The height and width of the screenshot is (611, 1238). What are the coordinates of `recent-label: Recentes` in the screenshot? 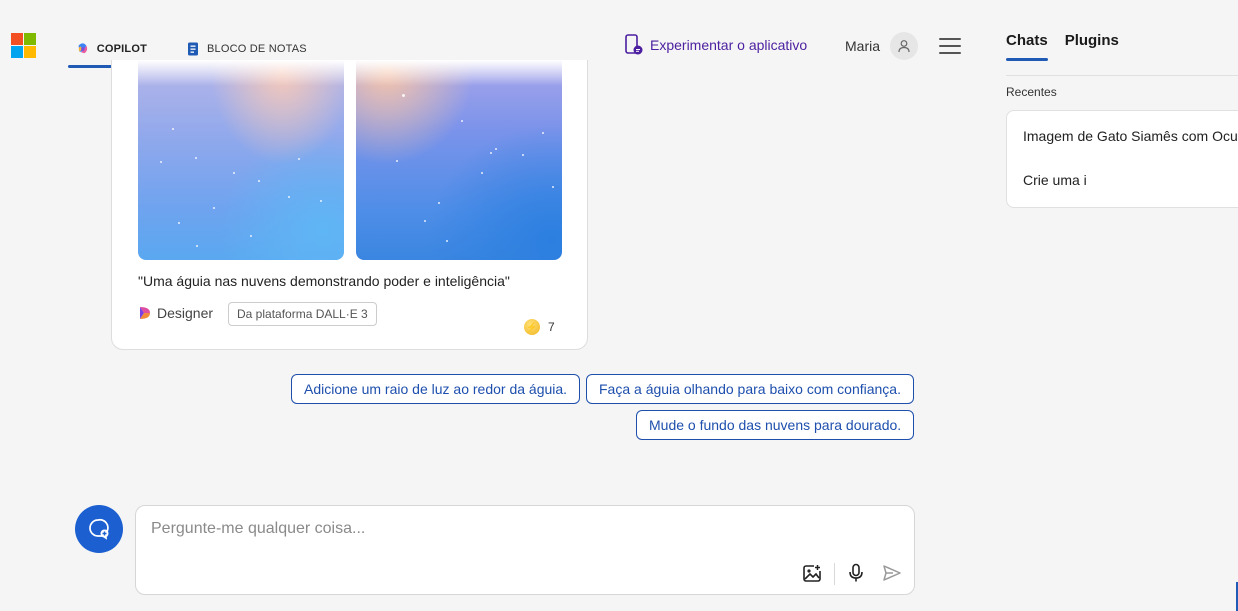 It's located at (1031, 92).